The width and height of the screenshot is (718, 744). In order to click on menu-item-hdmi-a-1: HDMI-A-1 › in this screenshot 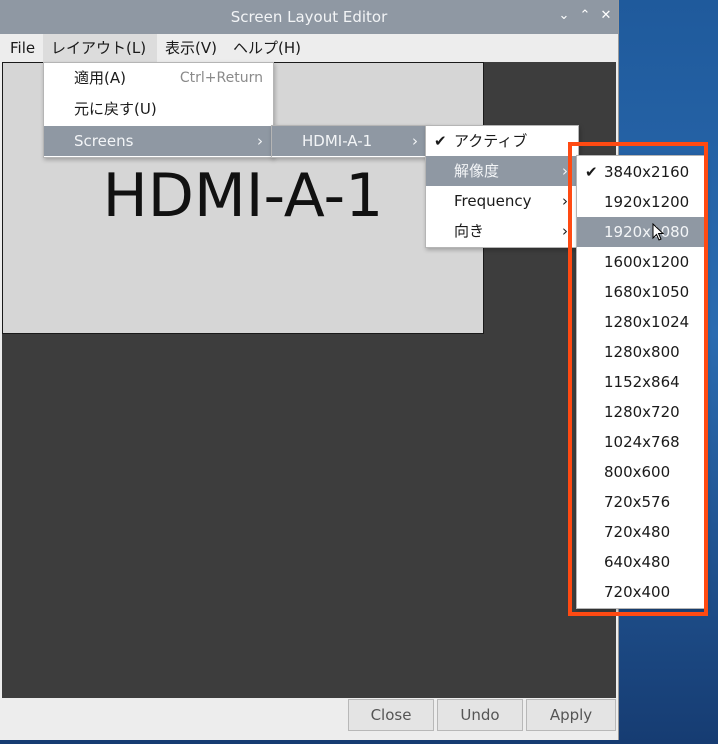, I will do `click(350, 141)`.